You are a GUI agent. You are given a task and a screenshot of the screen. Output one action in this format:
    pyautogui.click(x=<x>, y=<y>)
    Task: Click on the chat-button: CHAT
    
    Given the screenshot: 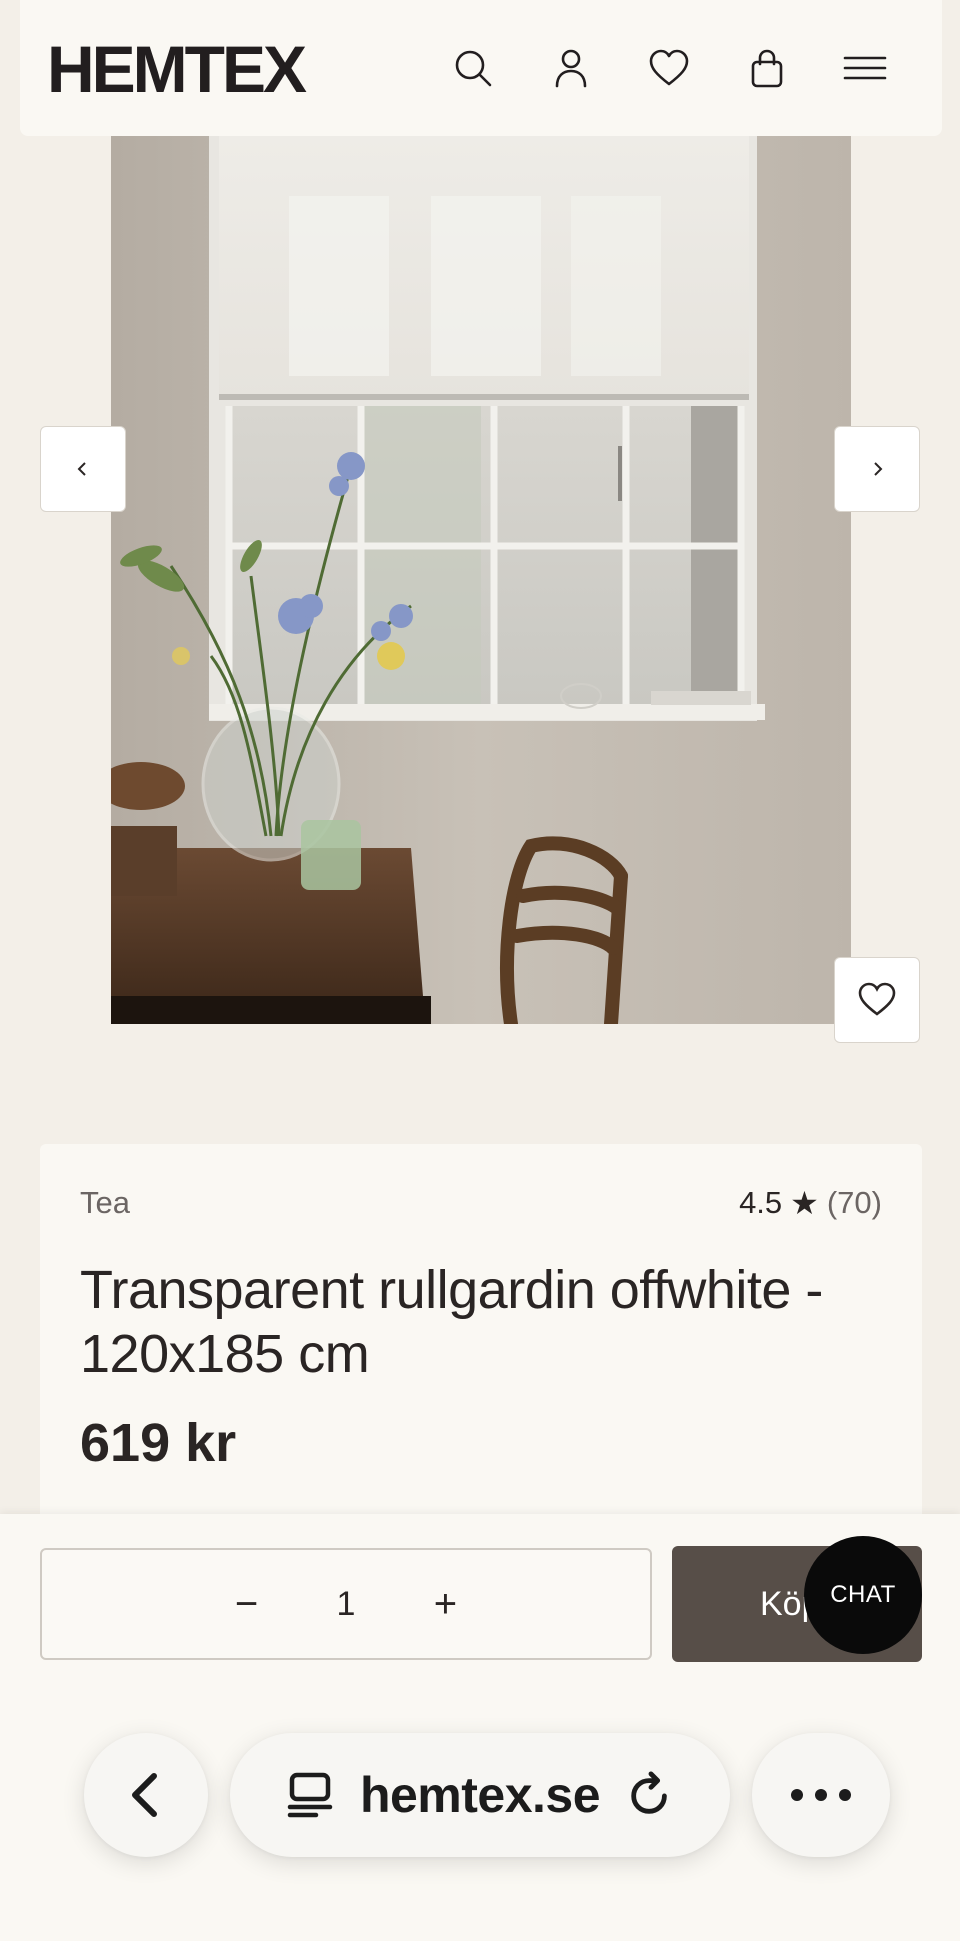 What is the action you would take?
    pyautogui.click(x=863, y=1595)
    